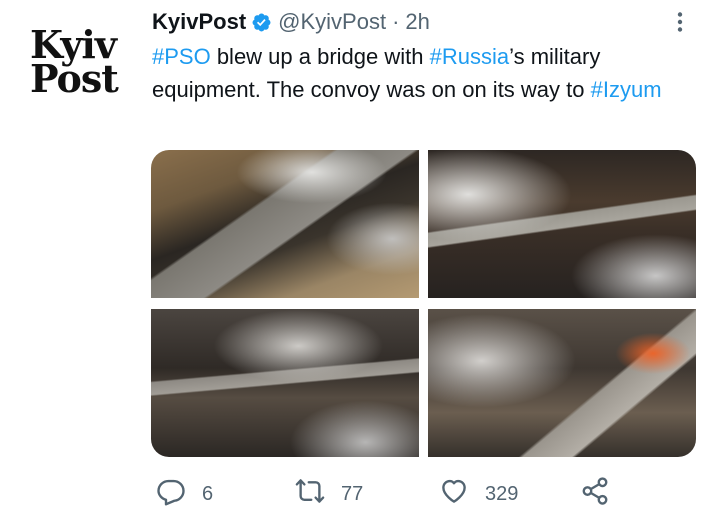  What do you see at coordinates (626, 89) in the screenshot?
I see `hashtag-link: #Izyum` at bounding box center [626, 89].